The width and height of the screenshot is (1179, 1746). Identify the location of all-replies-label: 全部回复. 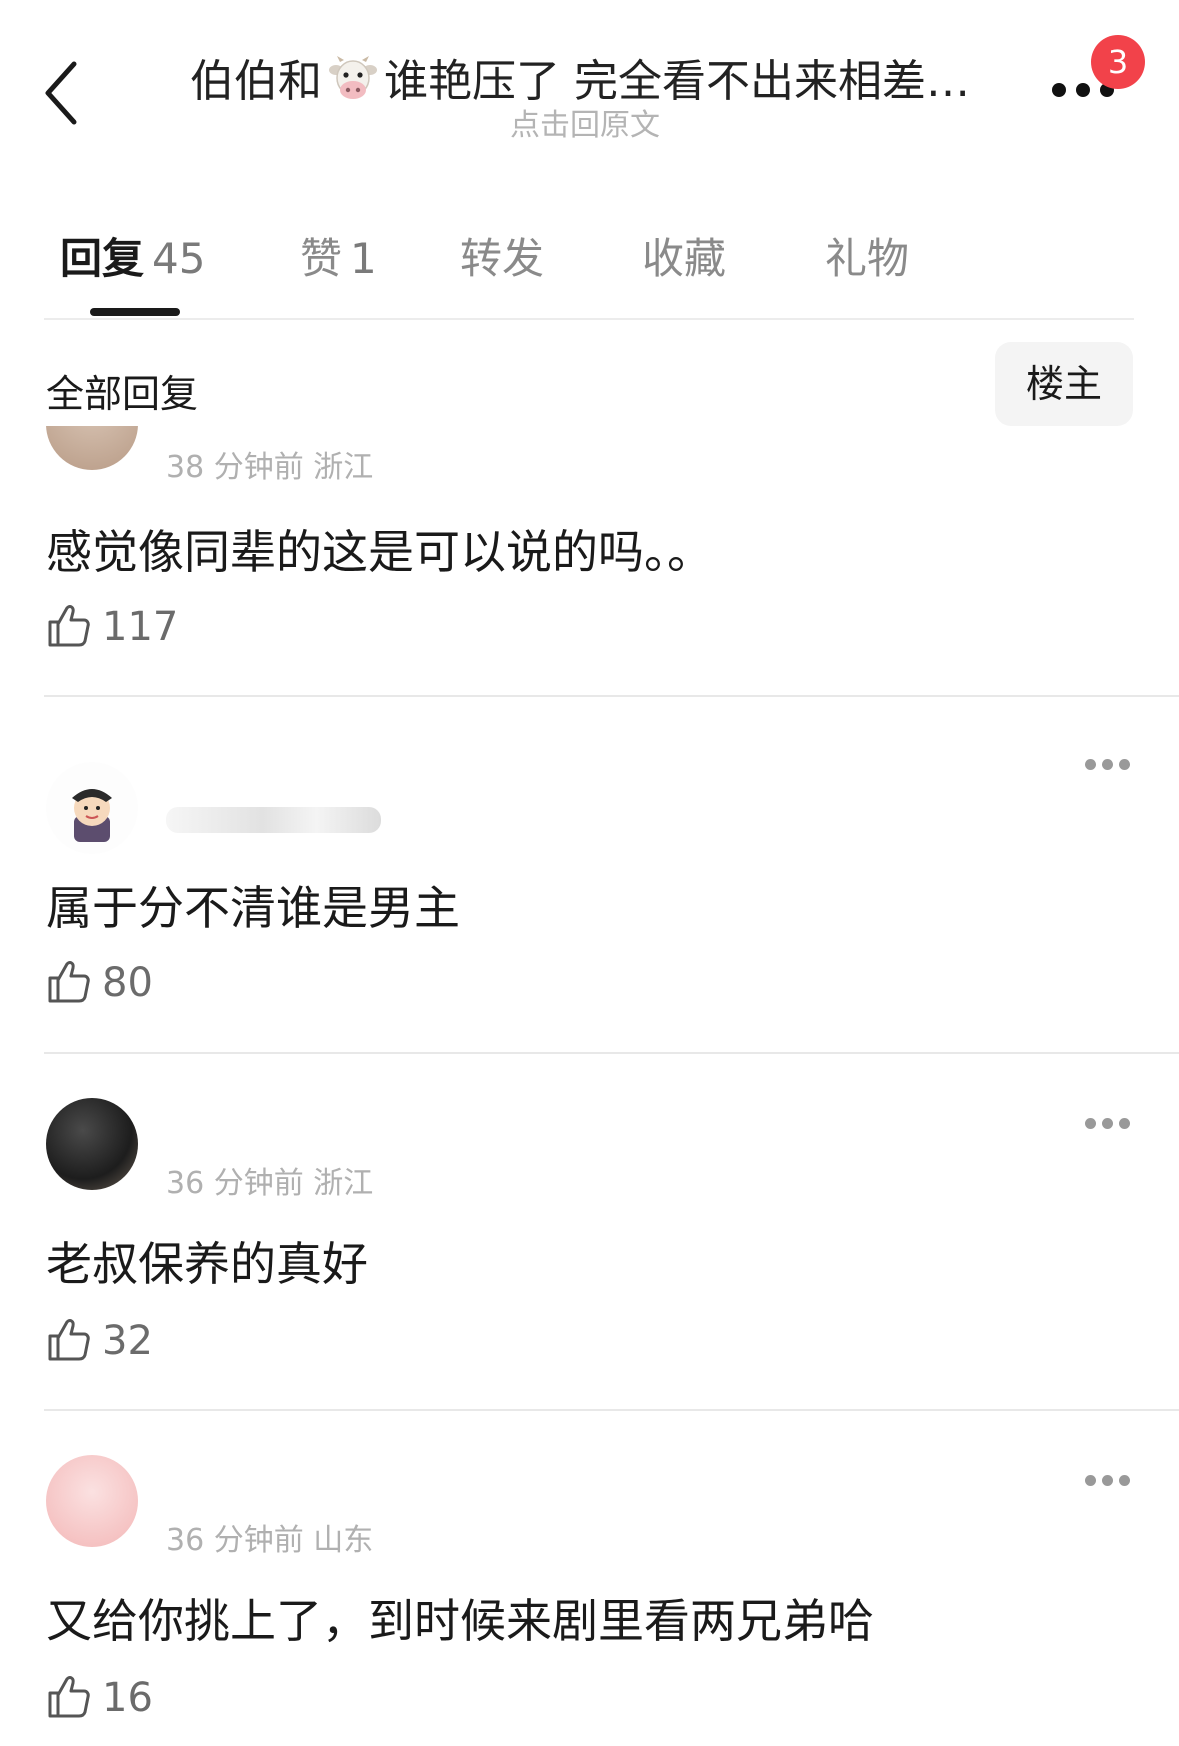
(122, 390).